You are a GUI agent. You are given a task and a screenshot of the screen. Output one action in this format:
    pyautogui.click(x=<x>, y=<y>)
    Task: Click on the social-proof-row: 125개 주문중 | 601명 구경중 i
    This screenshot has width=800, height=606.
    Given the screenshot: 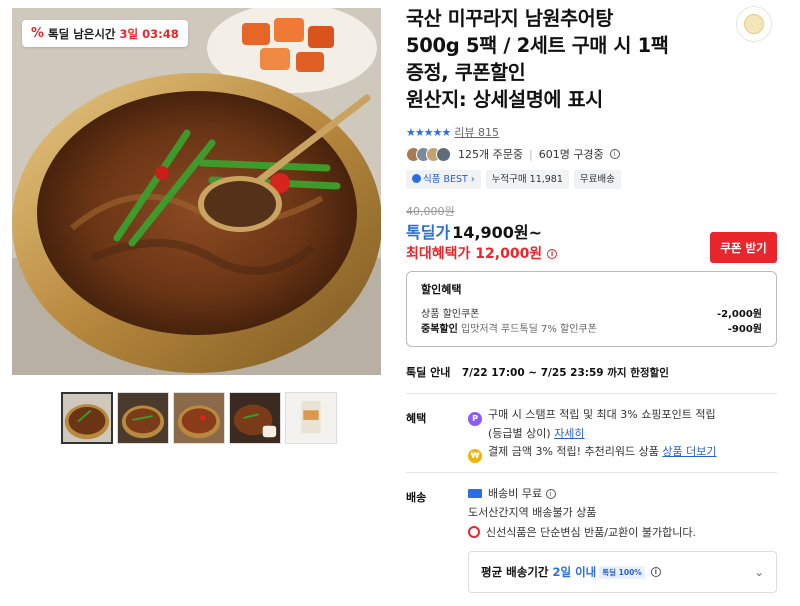 What is the action you would take?
    pyautogui.click(x=513, y=154)
    